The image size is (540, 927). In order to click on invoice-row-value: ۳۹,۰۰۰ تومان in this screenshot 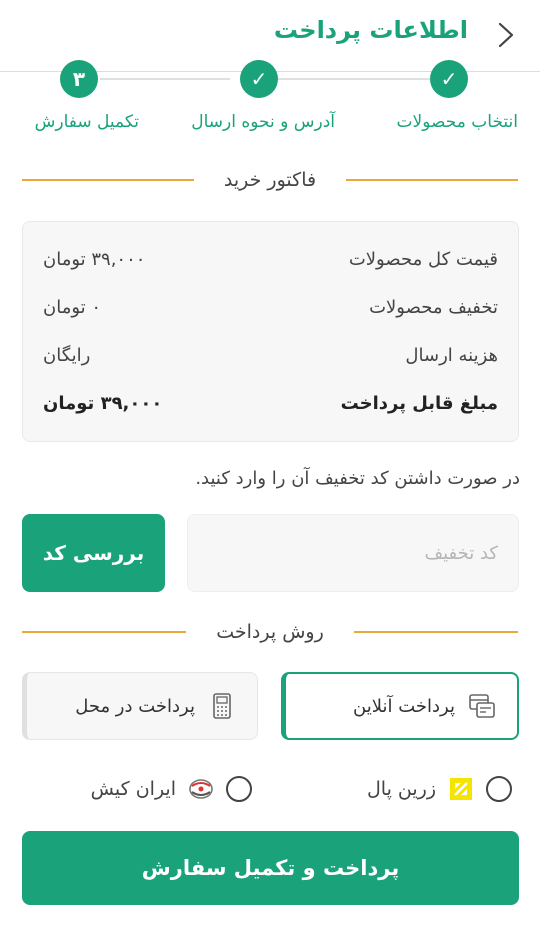, I will do `click(94, 259)`.